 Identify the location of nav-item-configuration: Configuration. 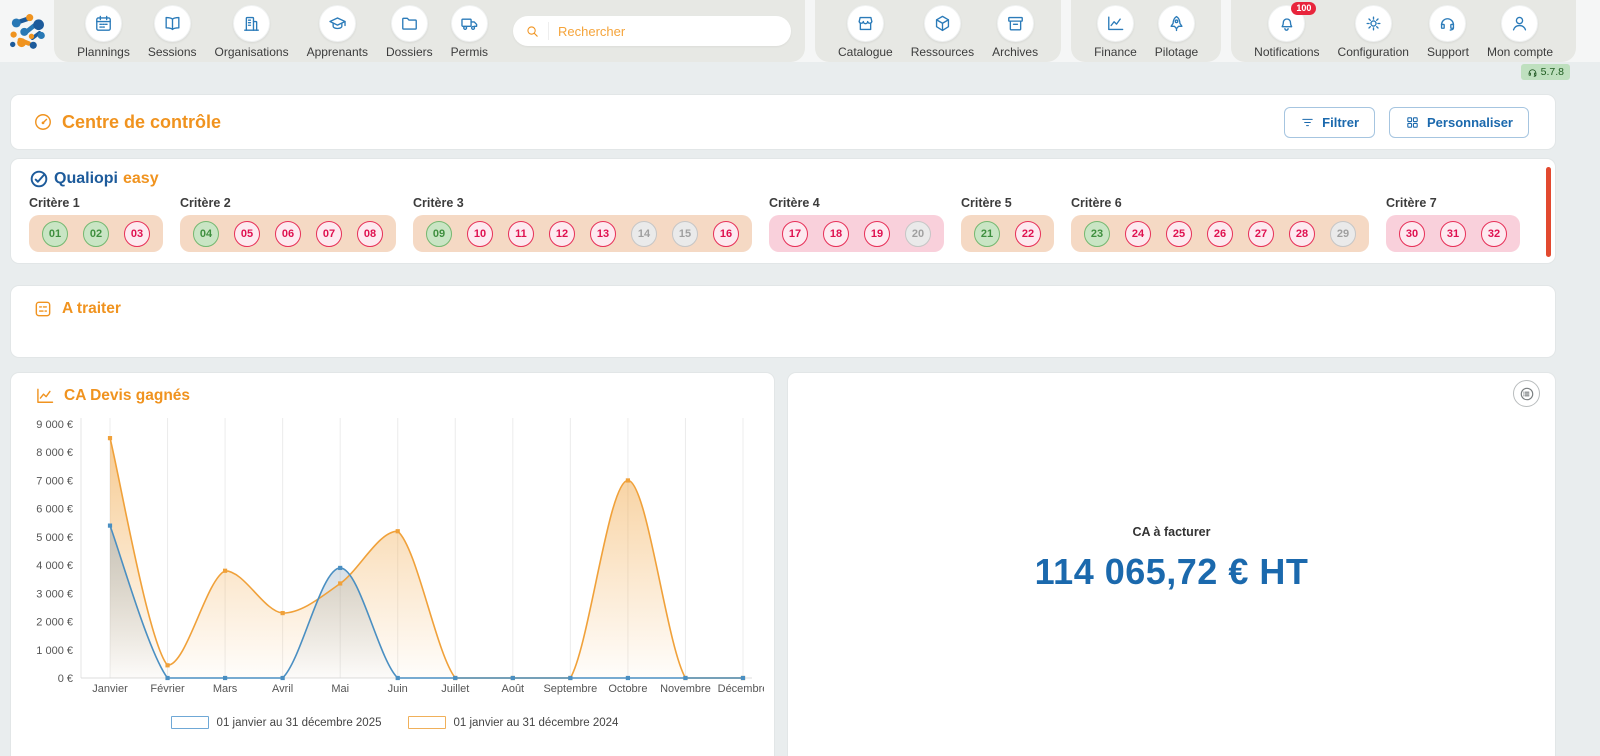
(1373, 31).